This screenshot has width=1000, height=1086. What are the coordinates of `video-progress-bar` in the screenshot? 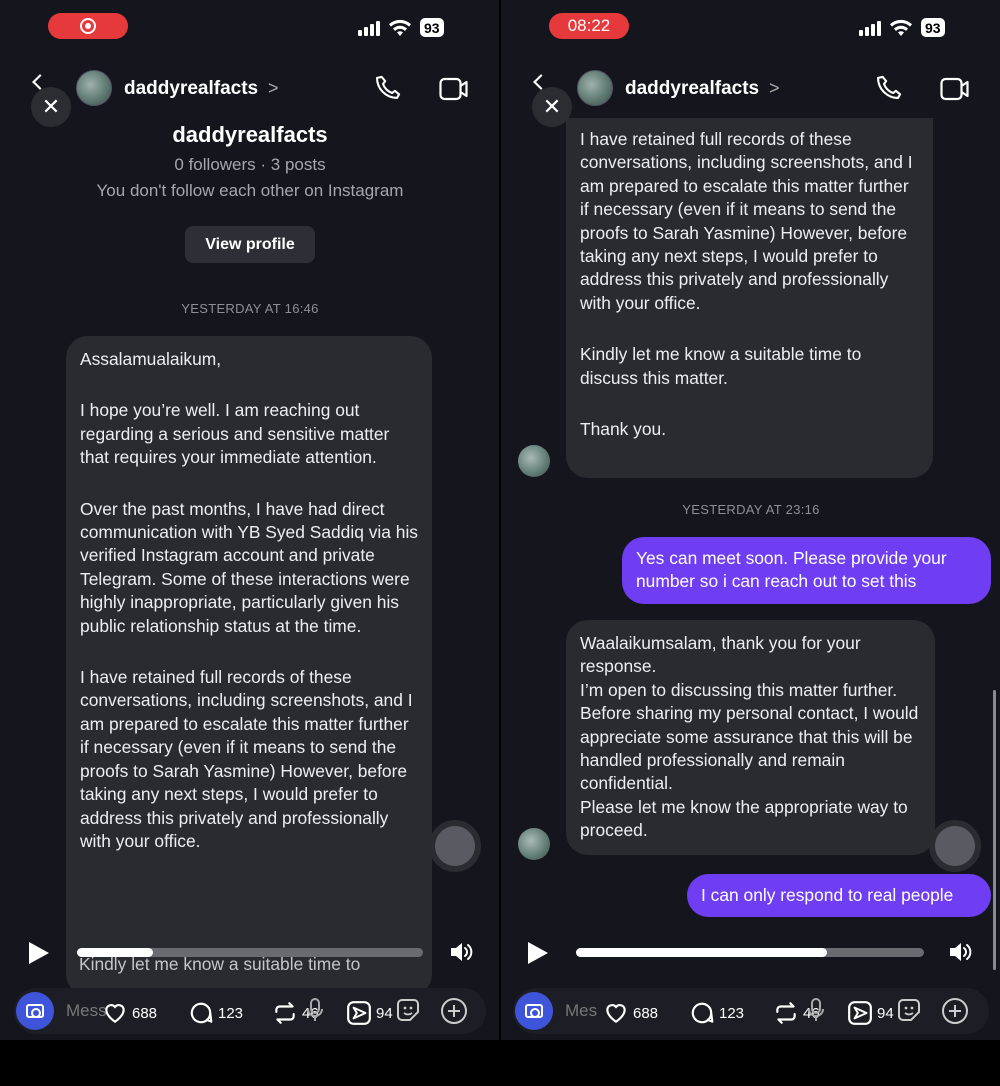 It's located at (750, 952).